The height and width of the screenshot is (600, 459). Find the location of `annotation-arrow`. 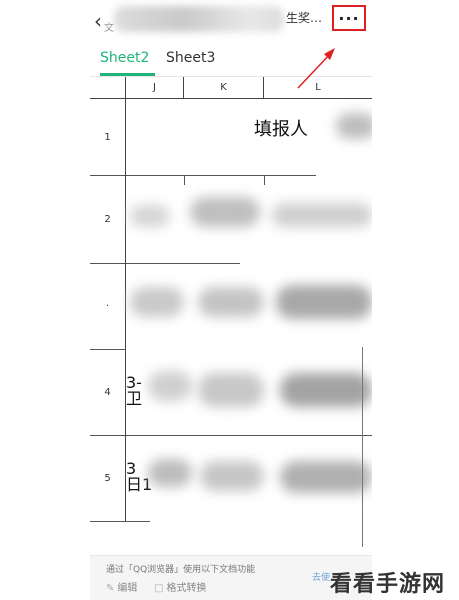

annotation-arrow is located at coordinates (316, 68).